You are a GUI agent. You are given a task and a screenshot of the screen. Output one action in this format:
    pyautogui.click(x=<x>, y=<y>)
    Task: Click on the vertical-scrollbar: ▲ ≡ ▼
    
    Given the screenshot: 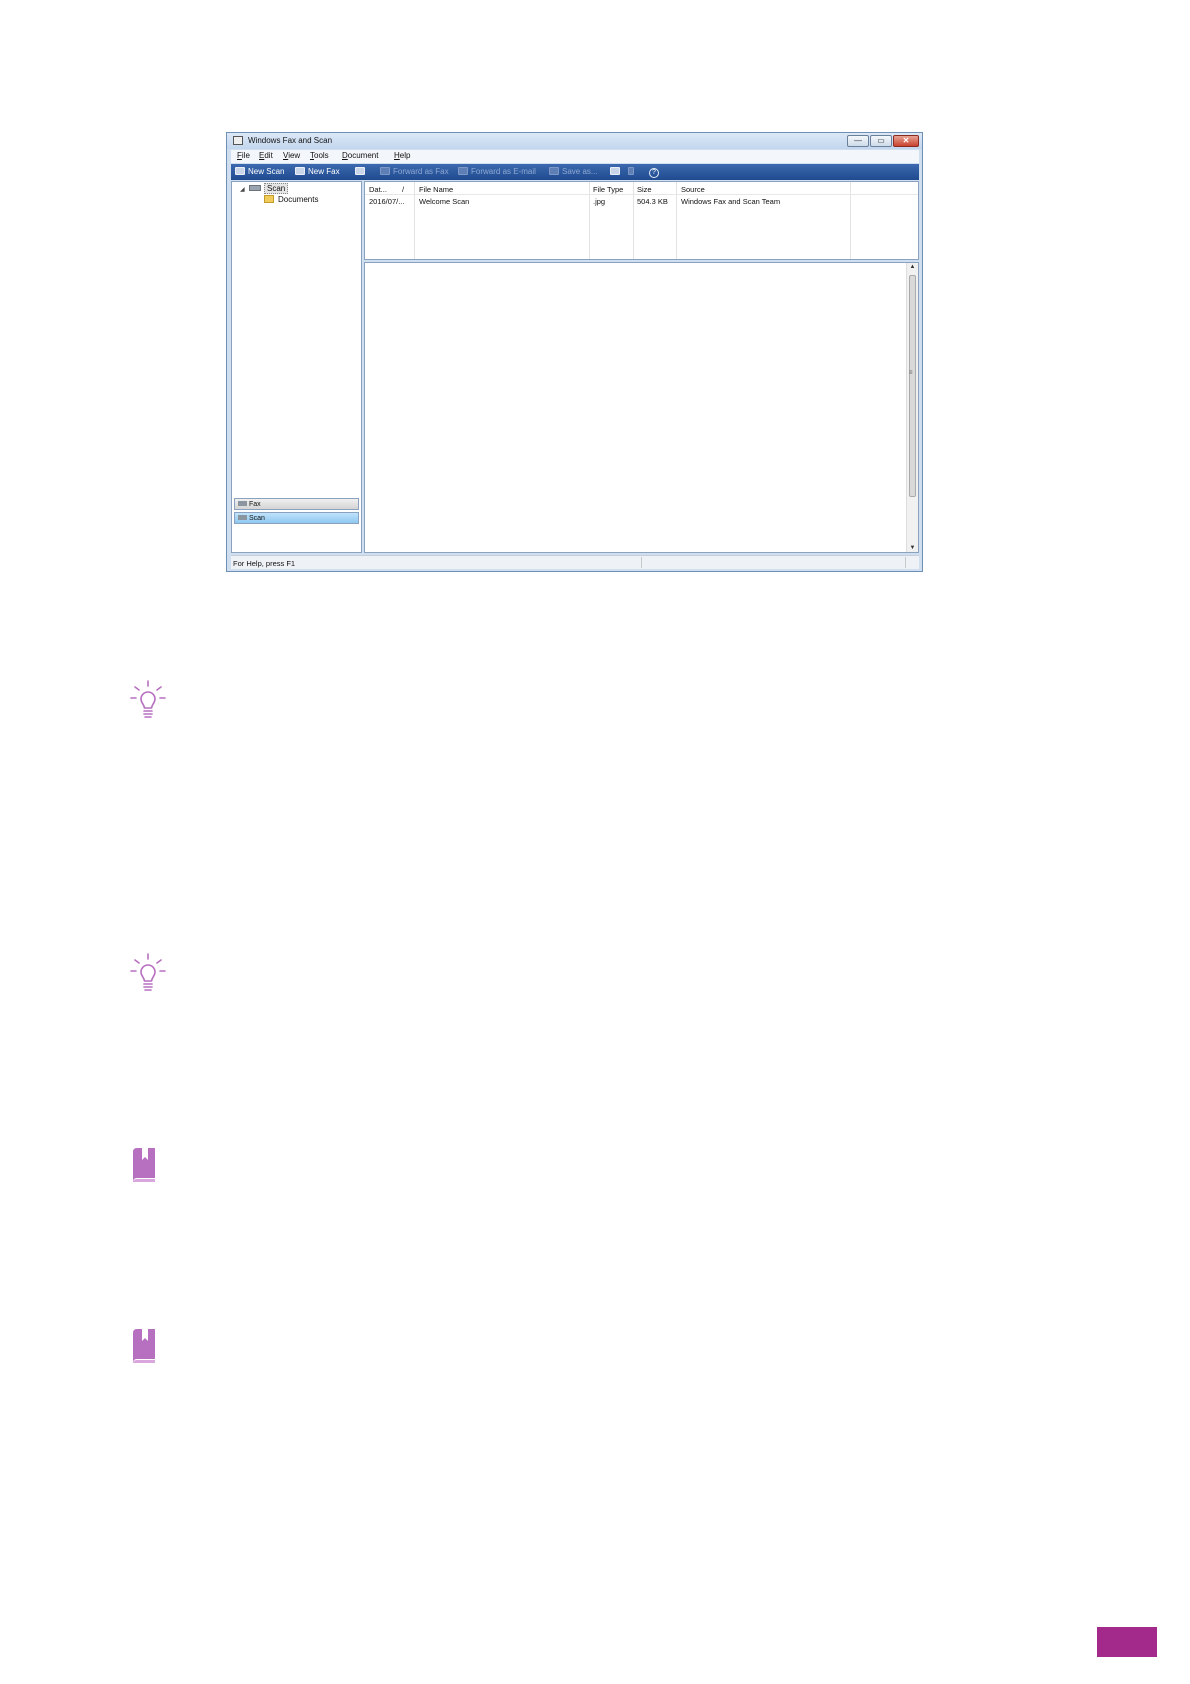 What is the action you would take?
    pyautogui.click(x=912, y=407)
    